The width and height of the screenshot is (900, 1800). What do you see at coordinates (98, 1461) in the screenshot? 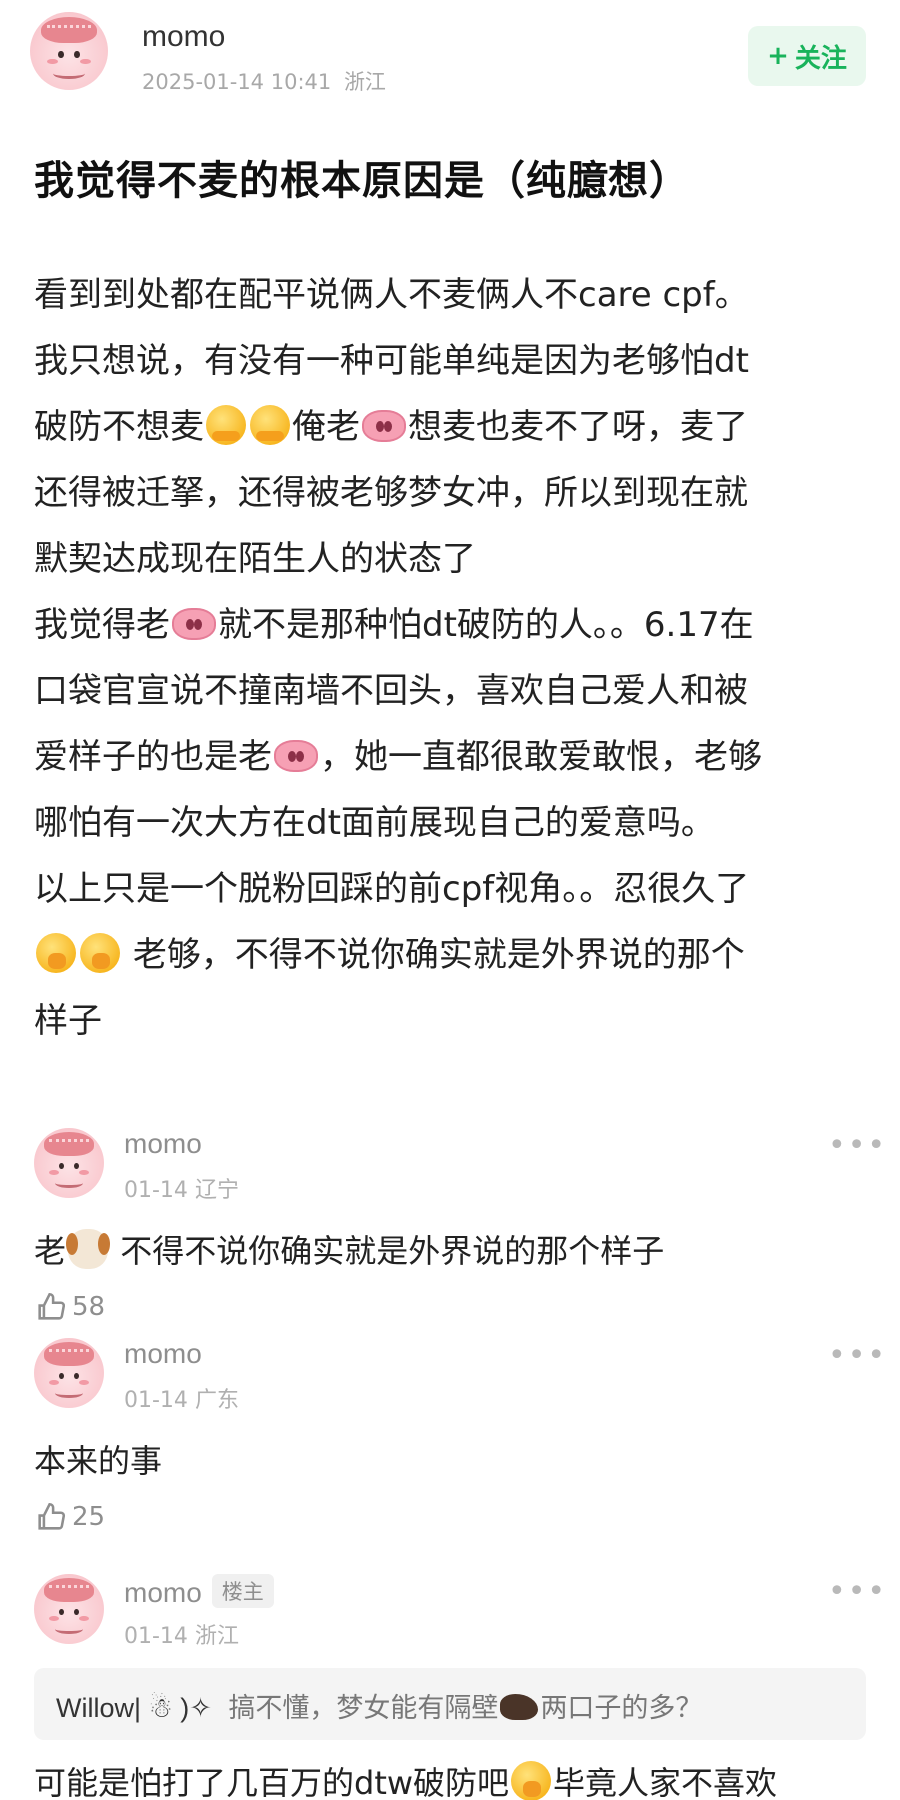
I see `comment-text: 本来的事` at bounding box center [98, 1461].